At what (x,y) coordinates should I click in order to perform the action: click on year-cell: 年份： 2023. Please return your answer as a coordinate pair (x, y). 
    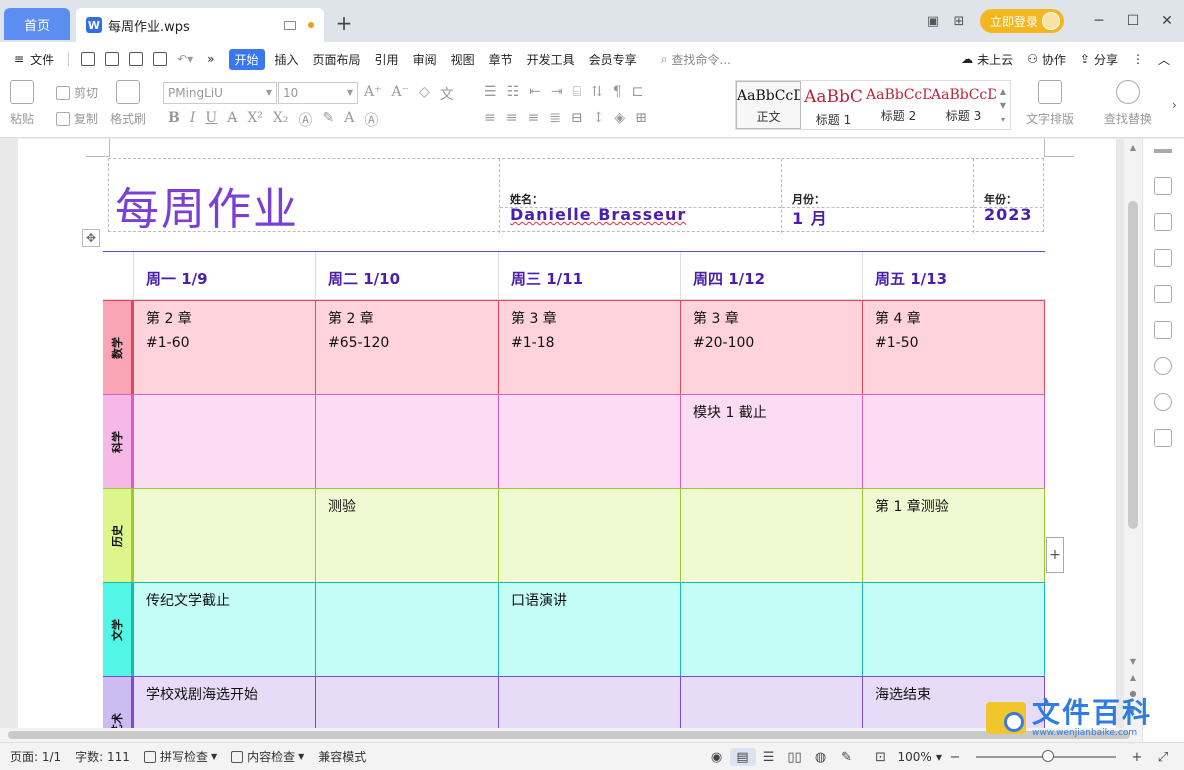
    Looking at the image, I should click on (1008, 196).